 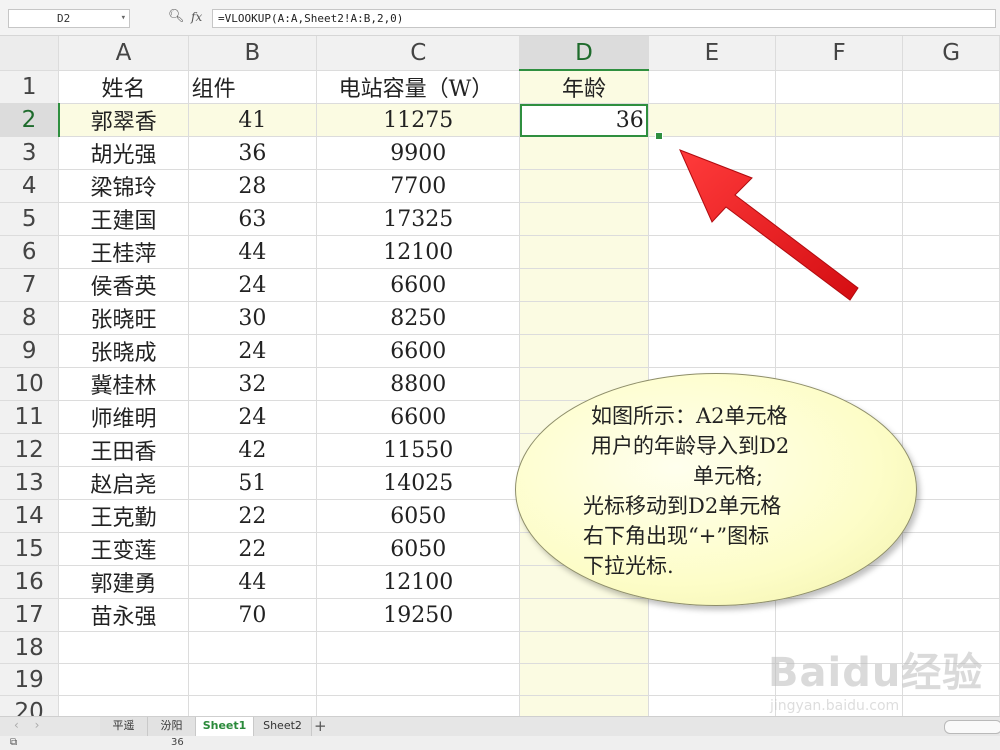 I want to click on cell-d18, so click(x=584, y=647).